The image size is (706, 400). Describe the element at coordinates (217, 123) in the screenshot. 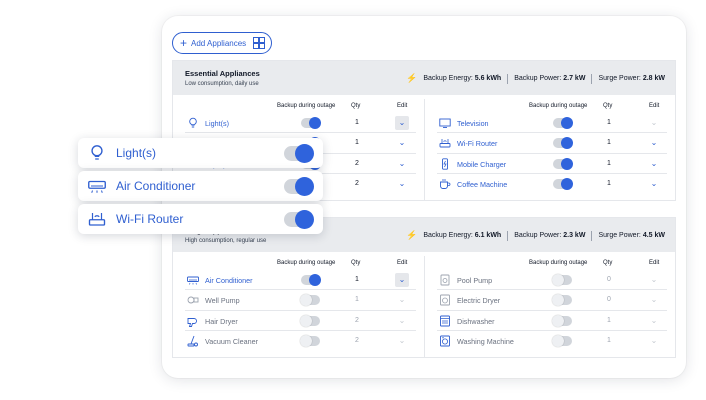

I see `appliance-name: Light(s)` at that location.